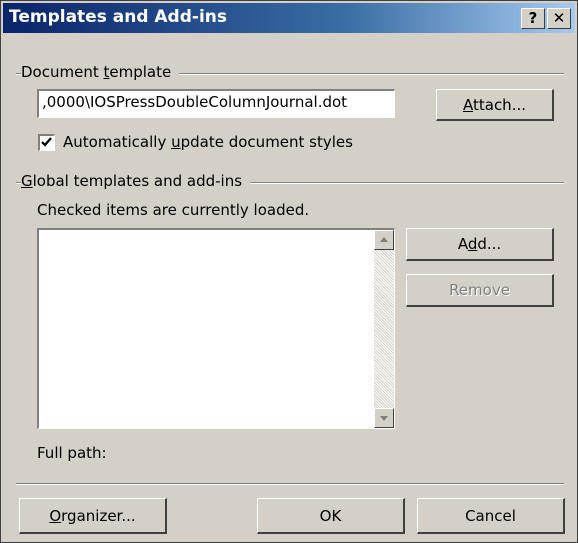 The height and width of the screenshot is (543, 578). Describe the element at coordinates (384, 329) in the screenshot. I see `list-scrollbar` at that location.